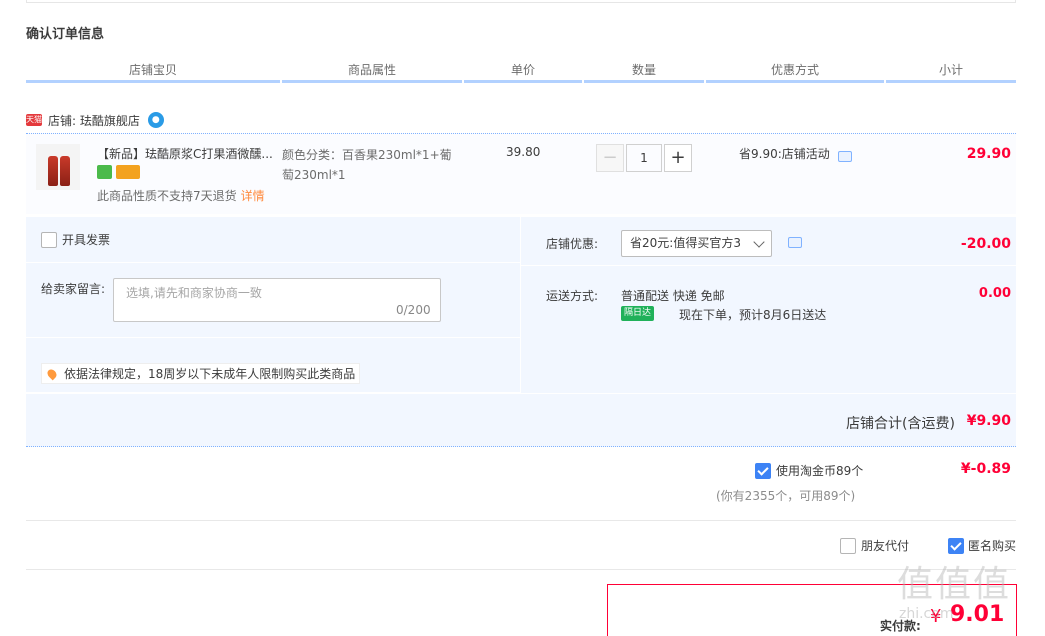 The image size is (1045, 636). I want to click on item-subtotal: 29.90, so click(988, 154).